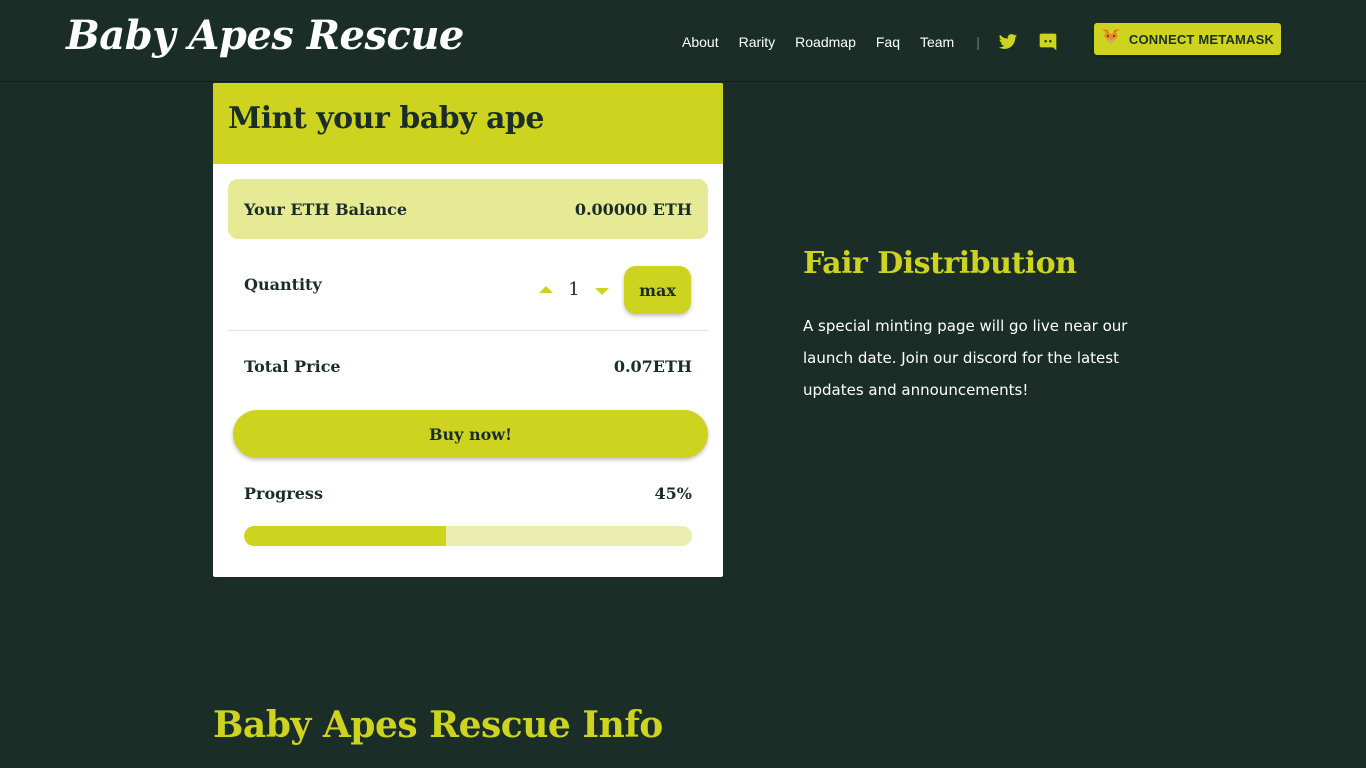 This screenshot has width=1366, height=768. What do you see at coordinates (283, 284) in the screenshot?
I see `quantity-label: Quantity` at bounding box center [283, 284].